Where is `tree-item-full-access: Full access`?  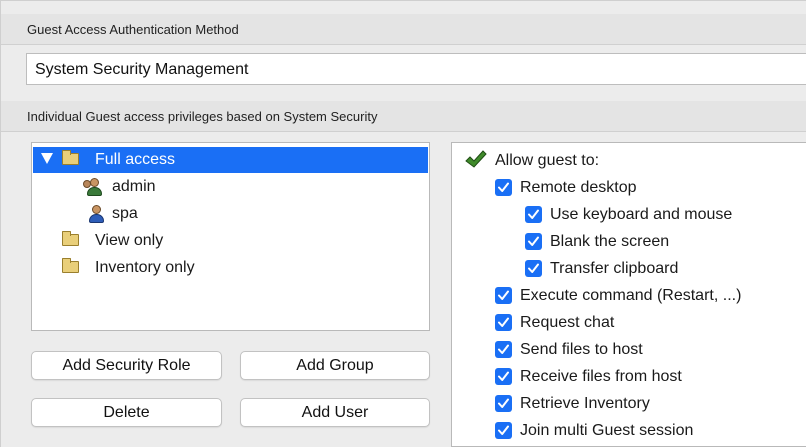 tree-item-full-access: Full access is located at coordinates (230, 160).